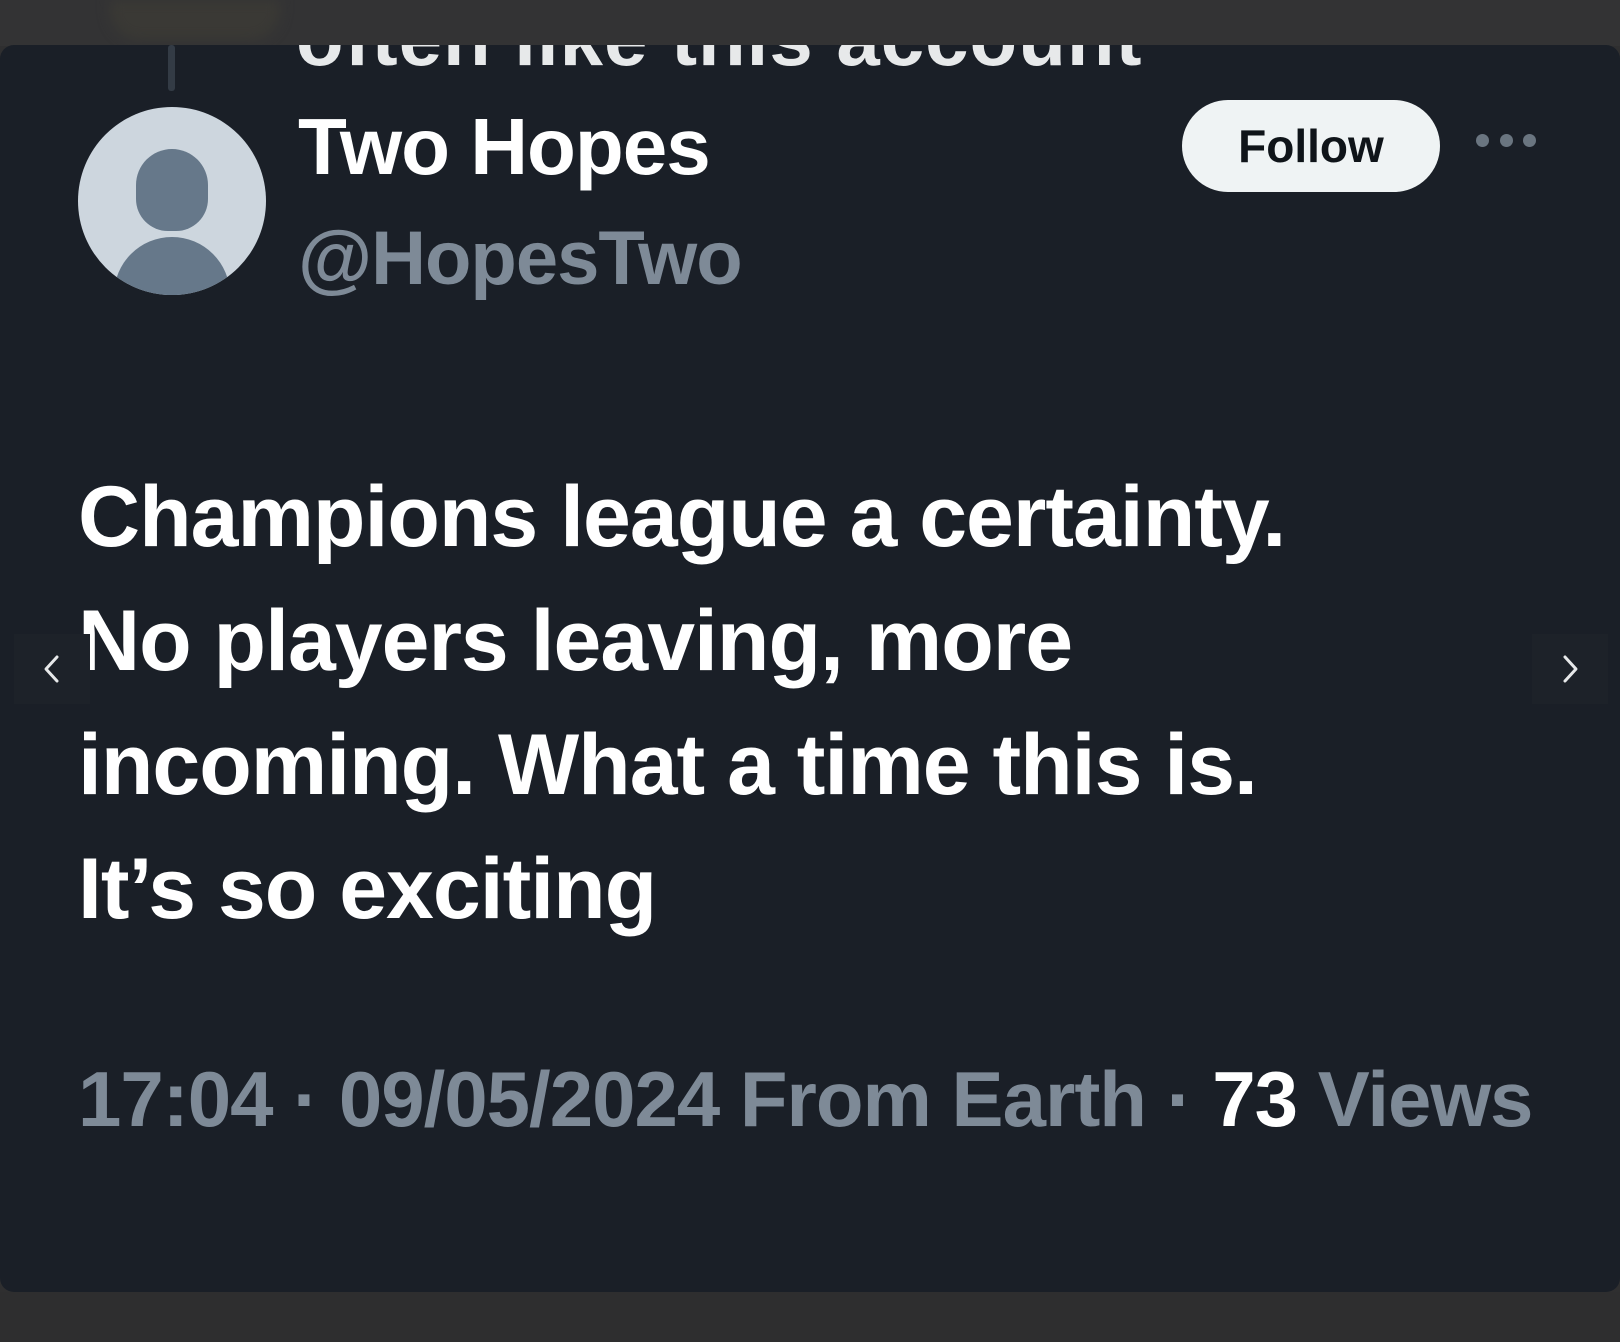 Image resolution: width=1620 pixels, height=1342 pixels. I want to click on more-horizontal-icon, so click(1506, 140).